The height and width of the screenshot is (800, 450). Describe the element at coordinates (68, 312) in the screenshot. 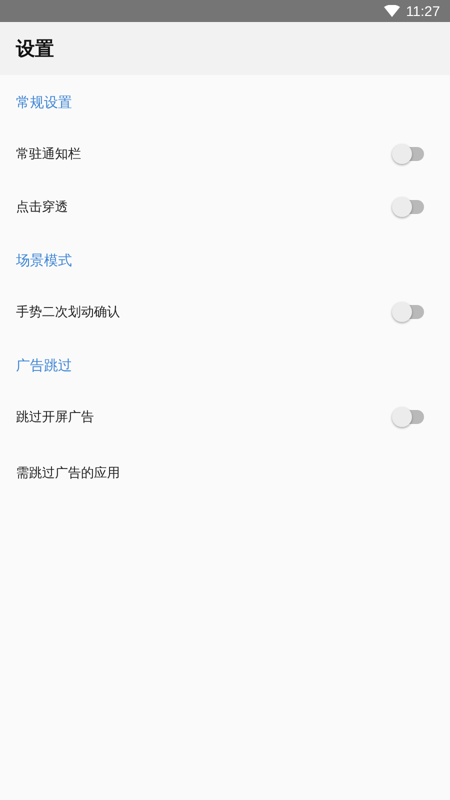

I see `setting-label: 手势二次划动确认` at that location.